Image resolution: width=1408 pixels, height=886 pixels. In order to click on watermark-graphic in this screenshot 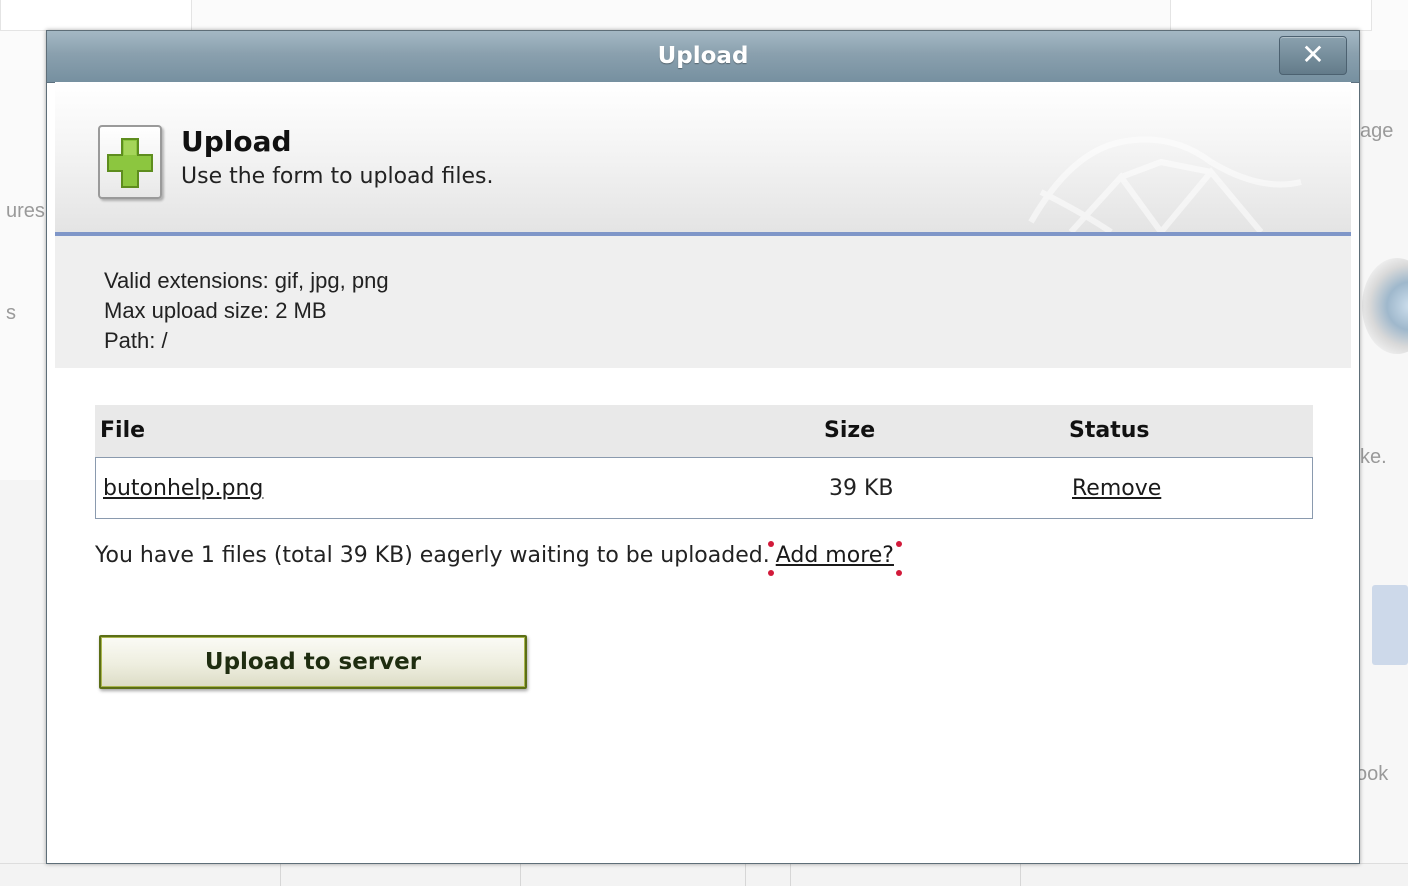, I will do `click(1165, 184)`.